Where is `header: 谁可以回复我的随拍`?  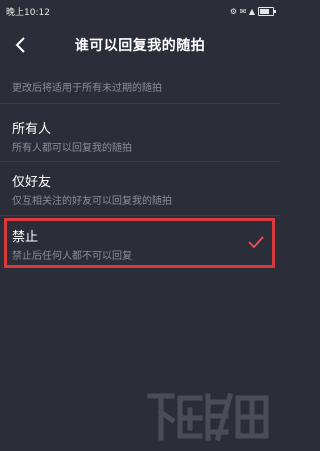 header: 谁可以回复我的随拍 is located at coordinates (140, 45).